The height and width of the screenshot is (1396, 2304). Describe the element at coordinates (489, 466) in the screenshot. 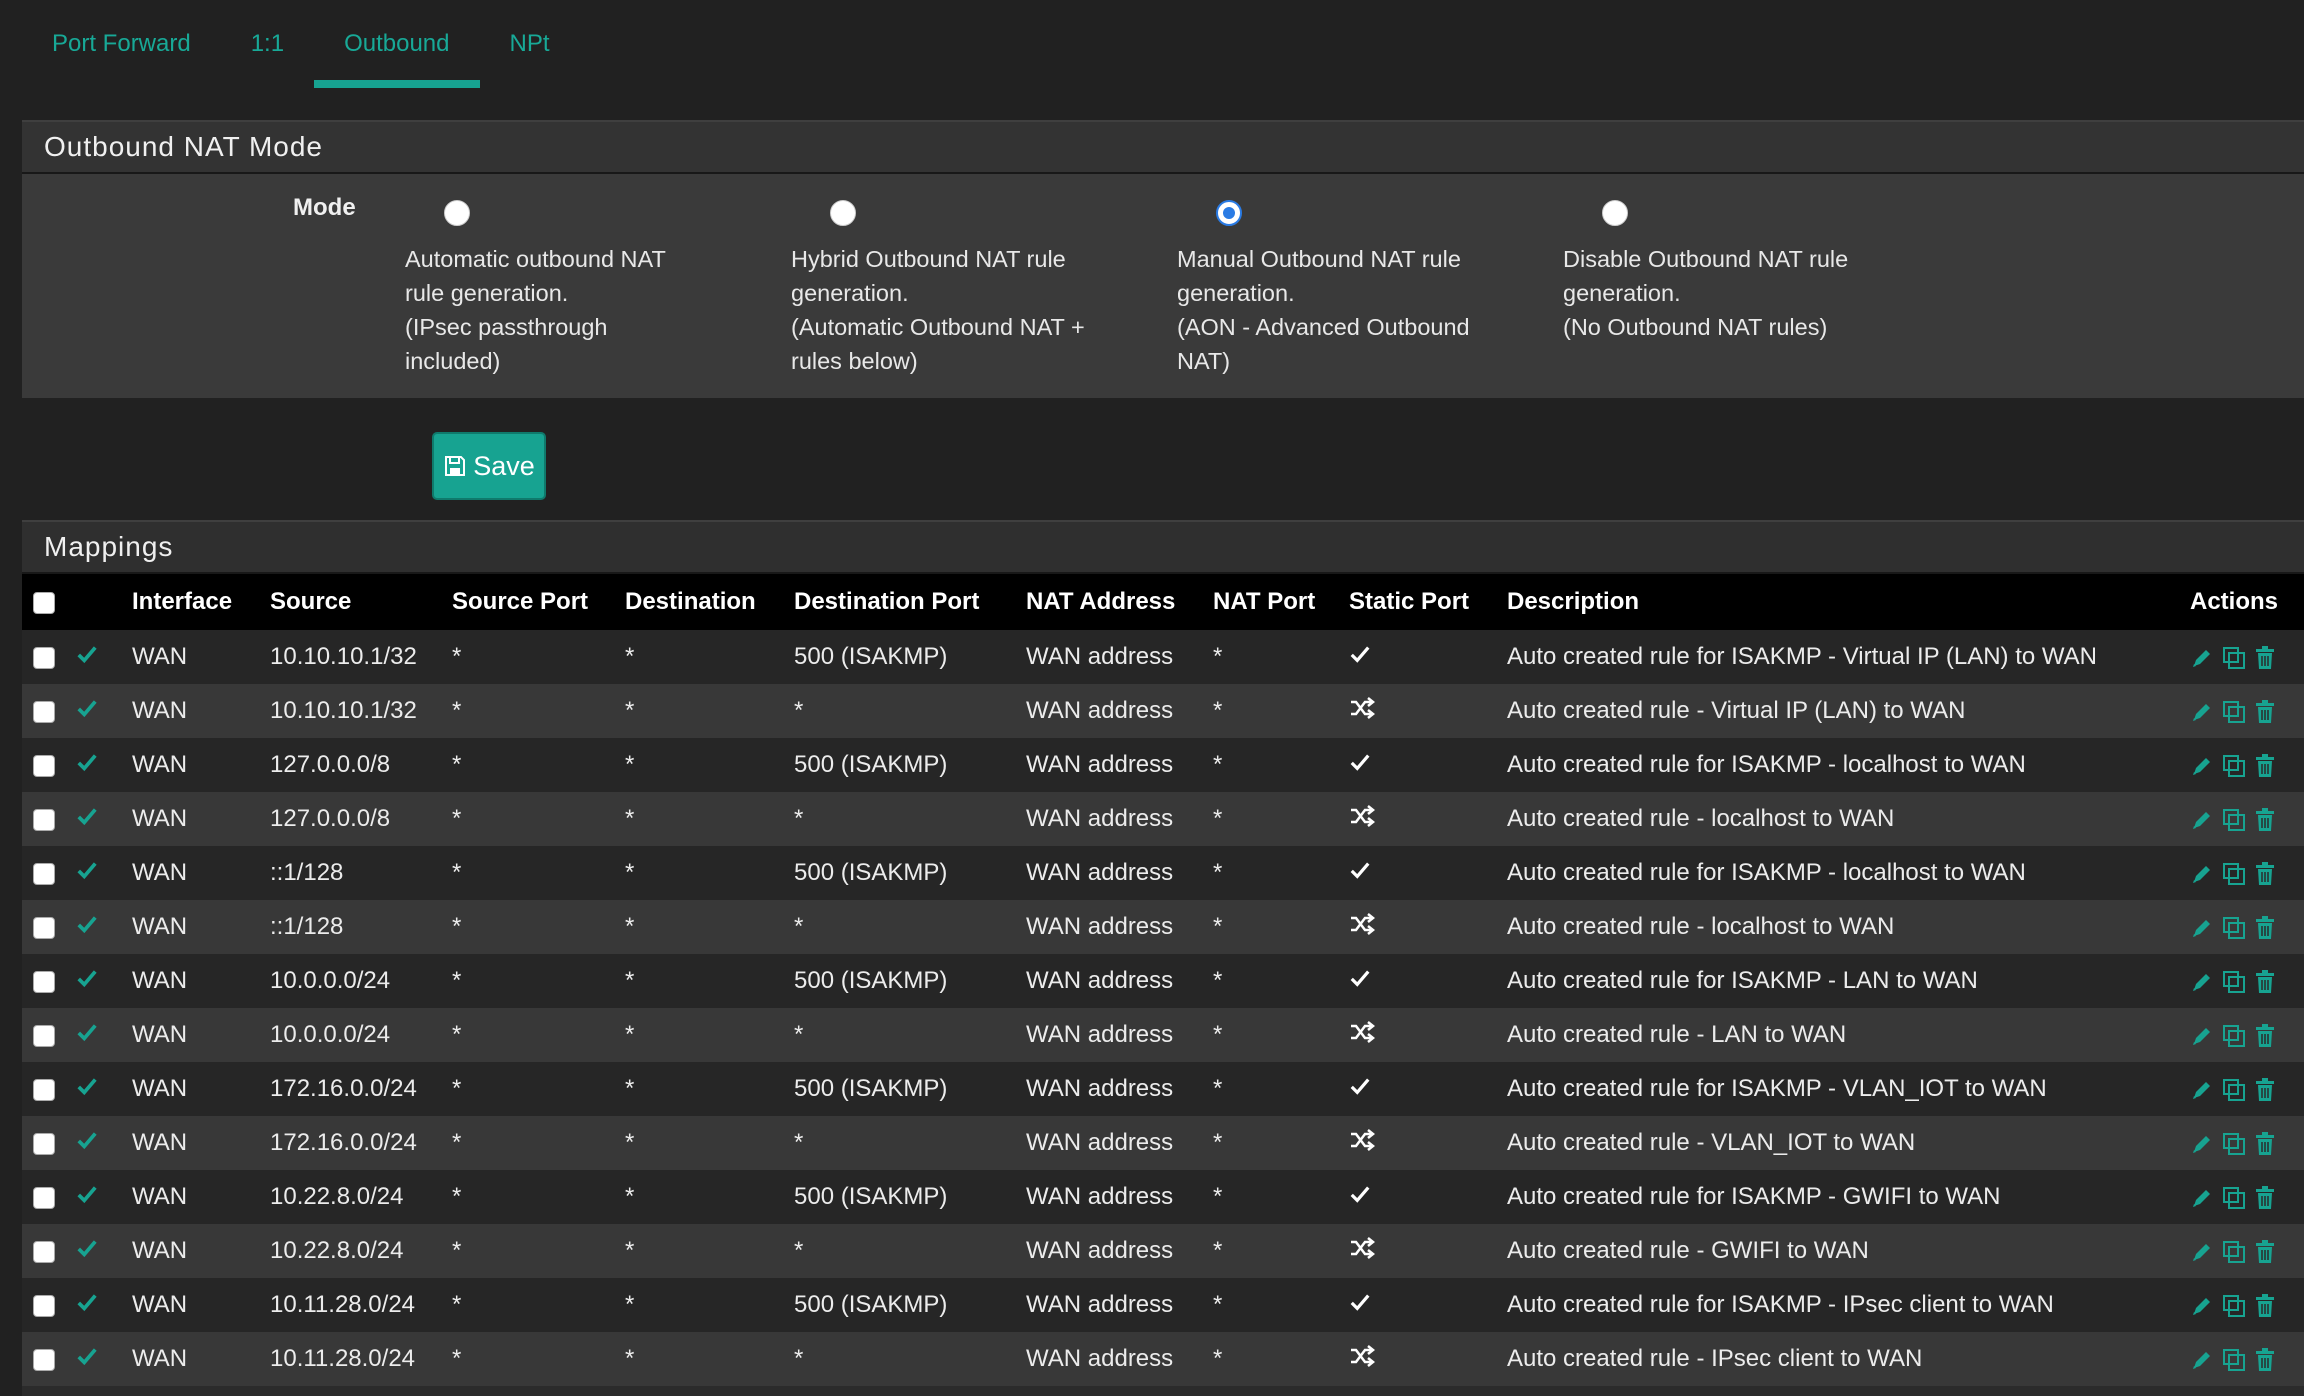

I see `save-button: Save` at that location.